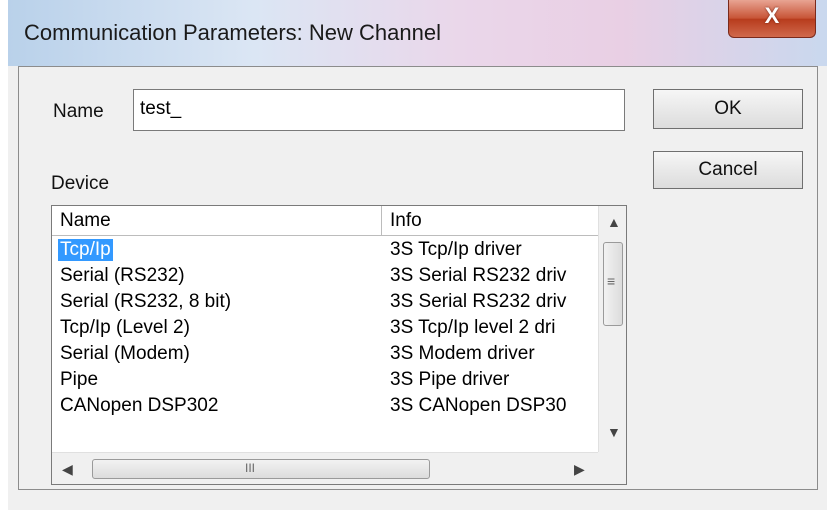 The height and width of the screenshot is (510, 827). I want to click on device-name: Tcp/Ip (Level 2), so click(125, 327).